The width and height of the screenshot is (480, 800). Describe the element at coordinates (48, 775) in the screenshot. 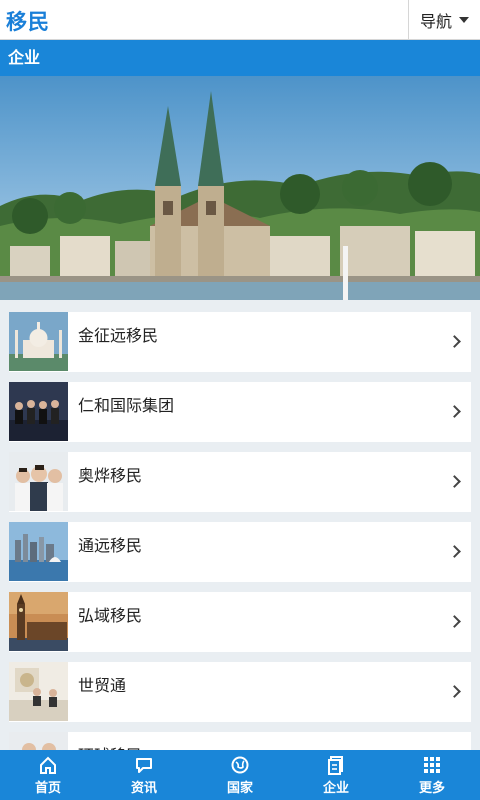

I see `tab-home: 首页` at that location.